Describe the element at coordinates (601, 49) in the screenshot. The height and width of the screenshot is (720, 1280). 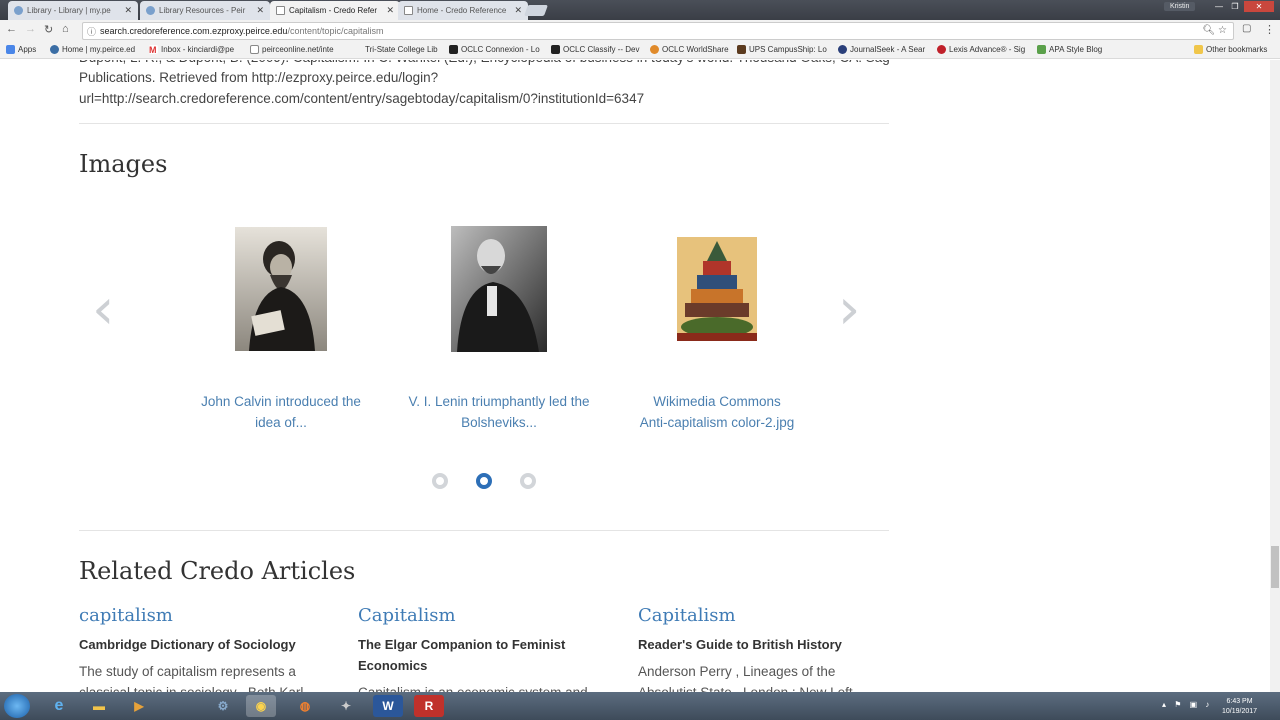
I see `bookmark-label: OCLC Classify -- Dev` at that location.